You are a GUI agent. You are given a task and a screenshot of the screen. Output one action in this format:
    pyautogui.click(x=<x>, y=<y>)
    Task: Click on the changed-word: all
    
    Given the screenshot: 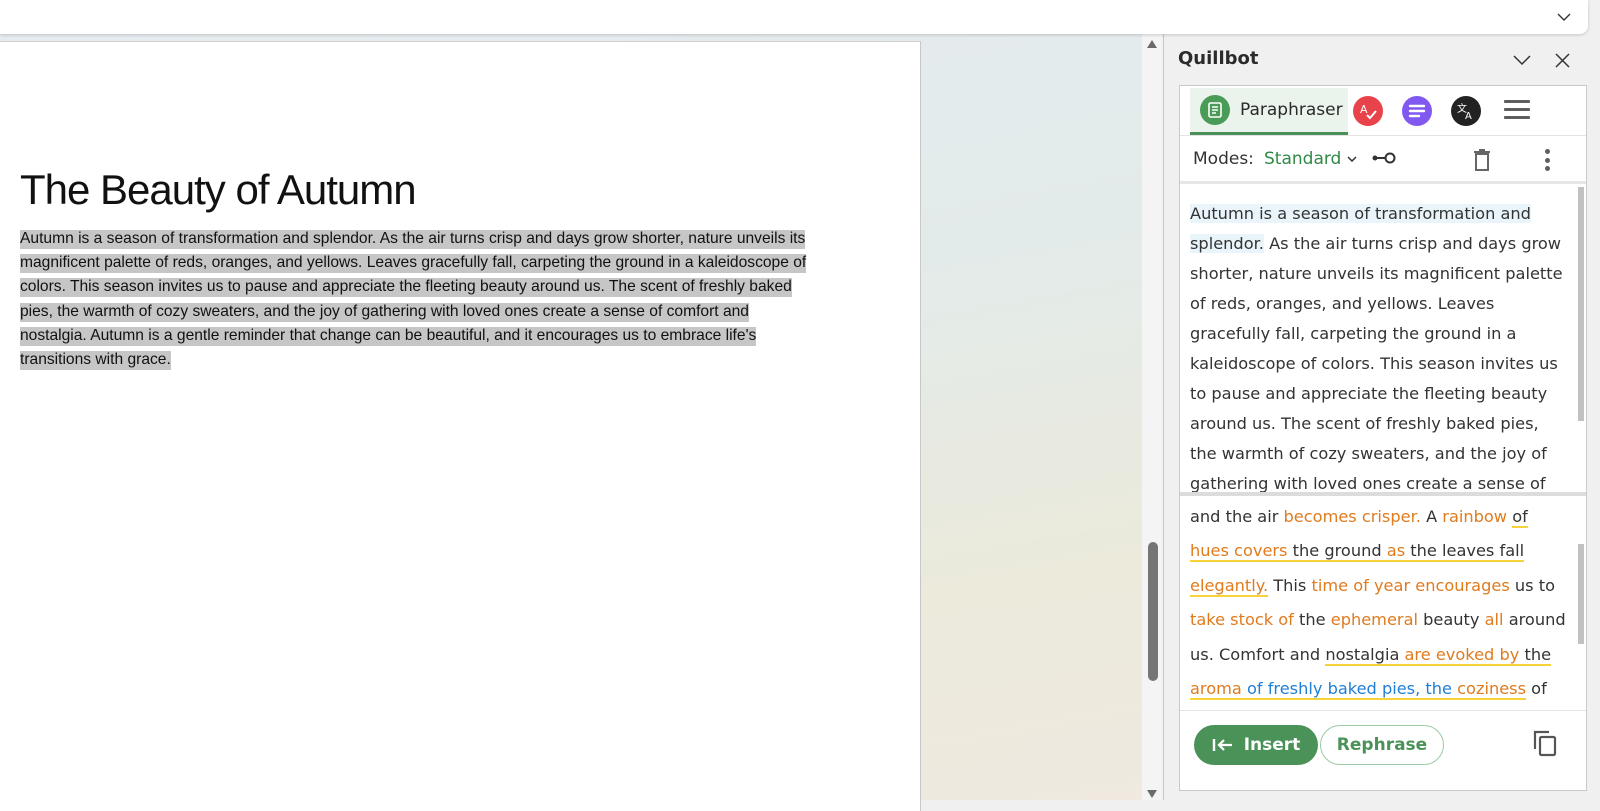 What is the action you would take?
    pyautogui.click(x=1494, y=619)
    